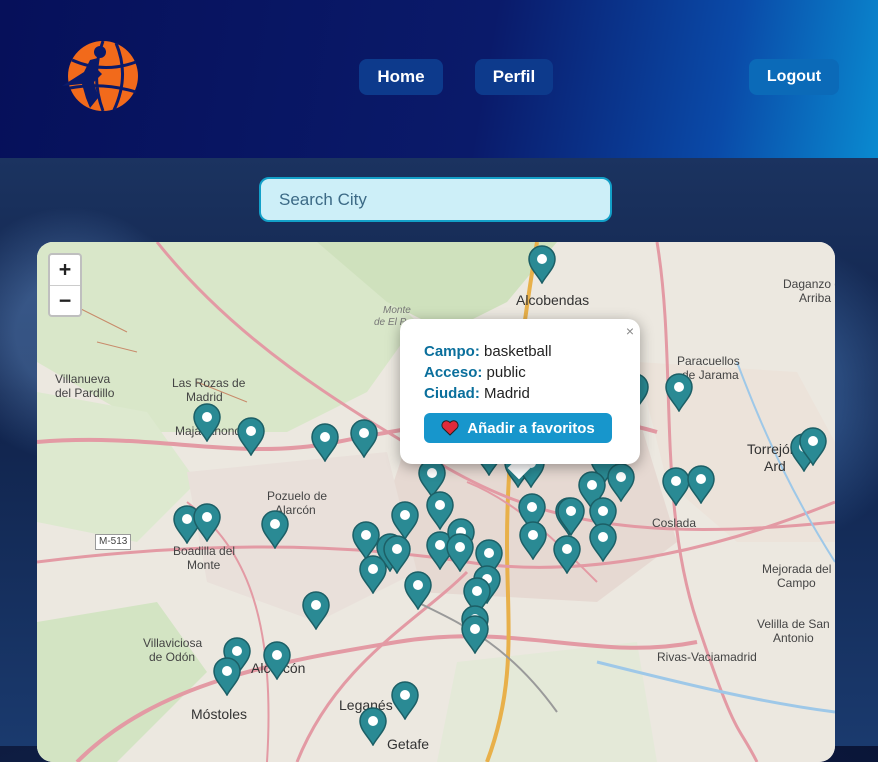 This screenshot has height=762, width=878. I want to click on map-label-boadilla-2: Monte, so click(204, 565).